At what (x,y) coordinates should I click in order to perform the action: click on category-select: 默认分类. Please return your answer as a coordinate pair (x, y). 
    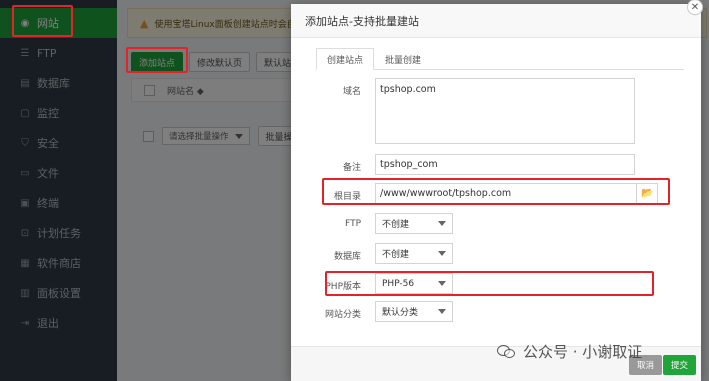
    Looking at the image, I should click on (414, 311).